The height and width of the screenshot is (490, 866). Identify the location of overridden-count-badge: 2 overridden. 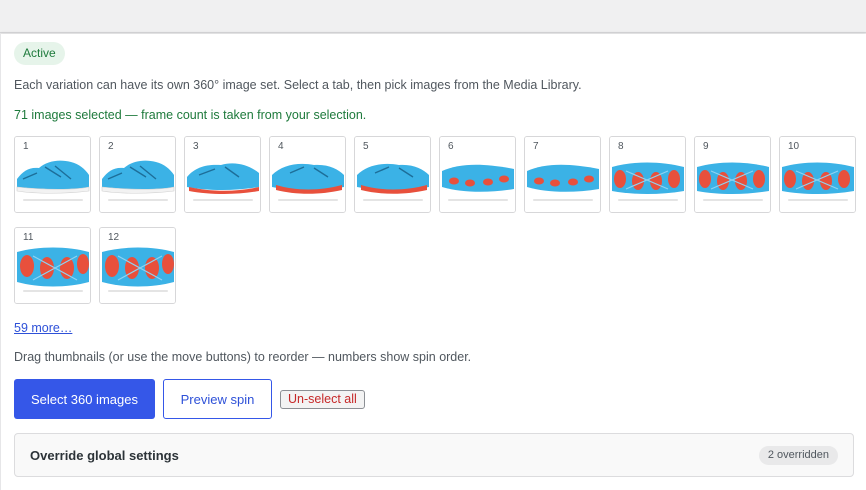
(798, 455).